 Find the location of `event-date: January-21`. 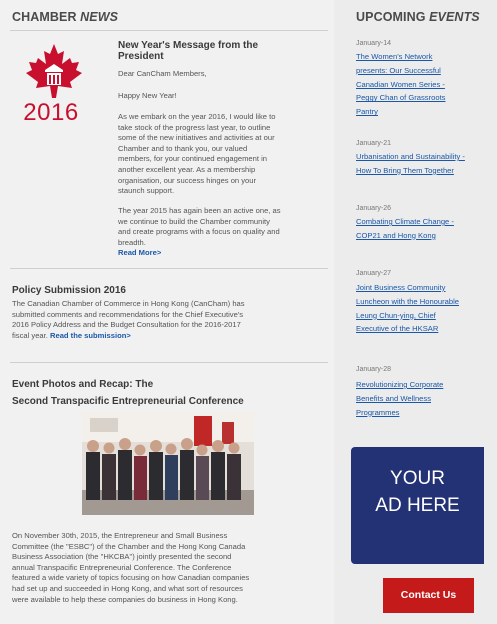

event-date: January-21 is located at coordinates (374, 143).